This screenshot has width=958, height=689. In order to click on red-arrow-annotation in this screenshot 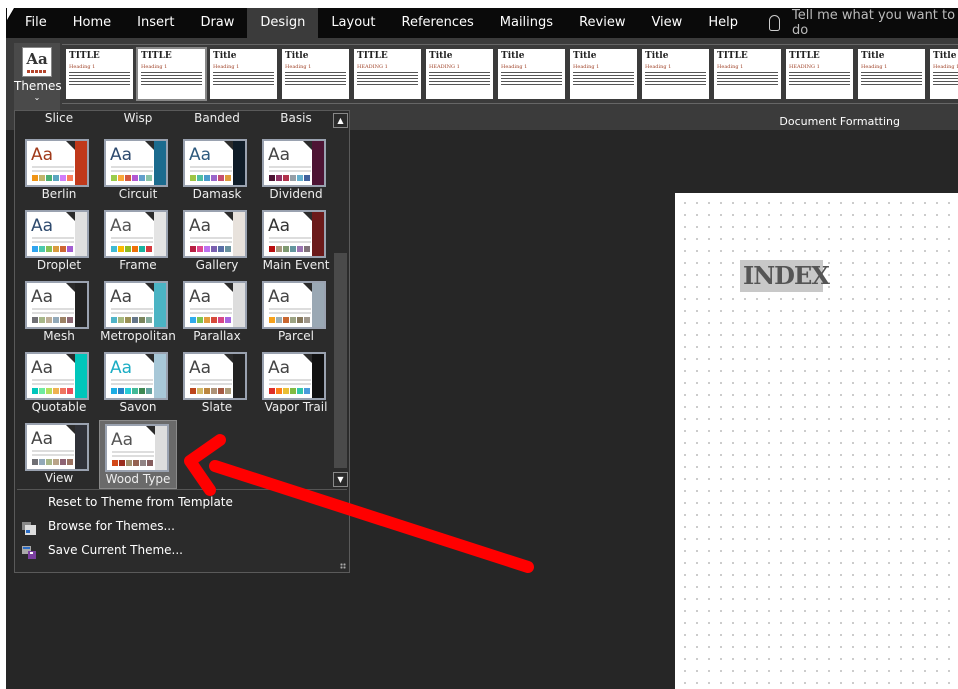, I will do `click(359, 503)`.